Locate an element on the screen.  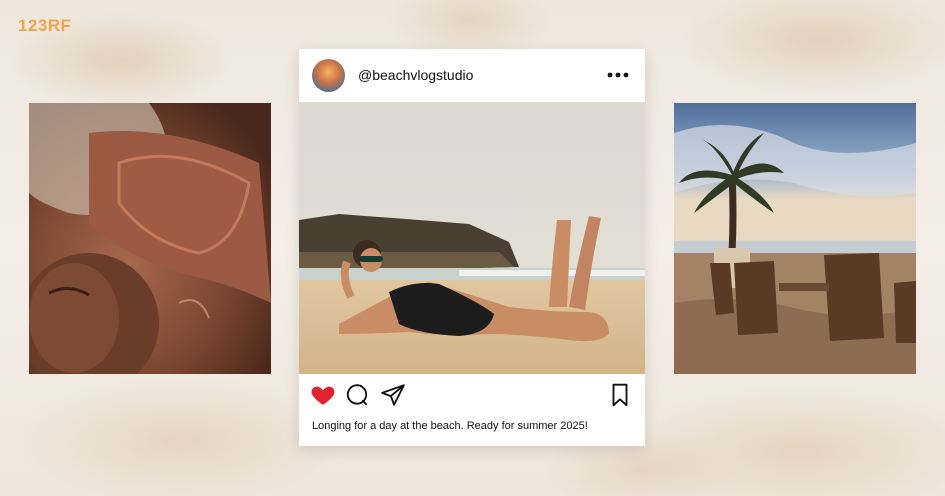
post-username: @beachvlogstudio is located at coordinates (415, 75).